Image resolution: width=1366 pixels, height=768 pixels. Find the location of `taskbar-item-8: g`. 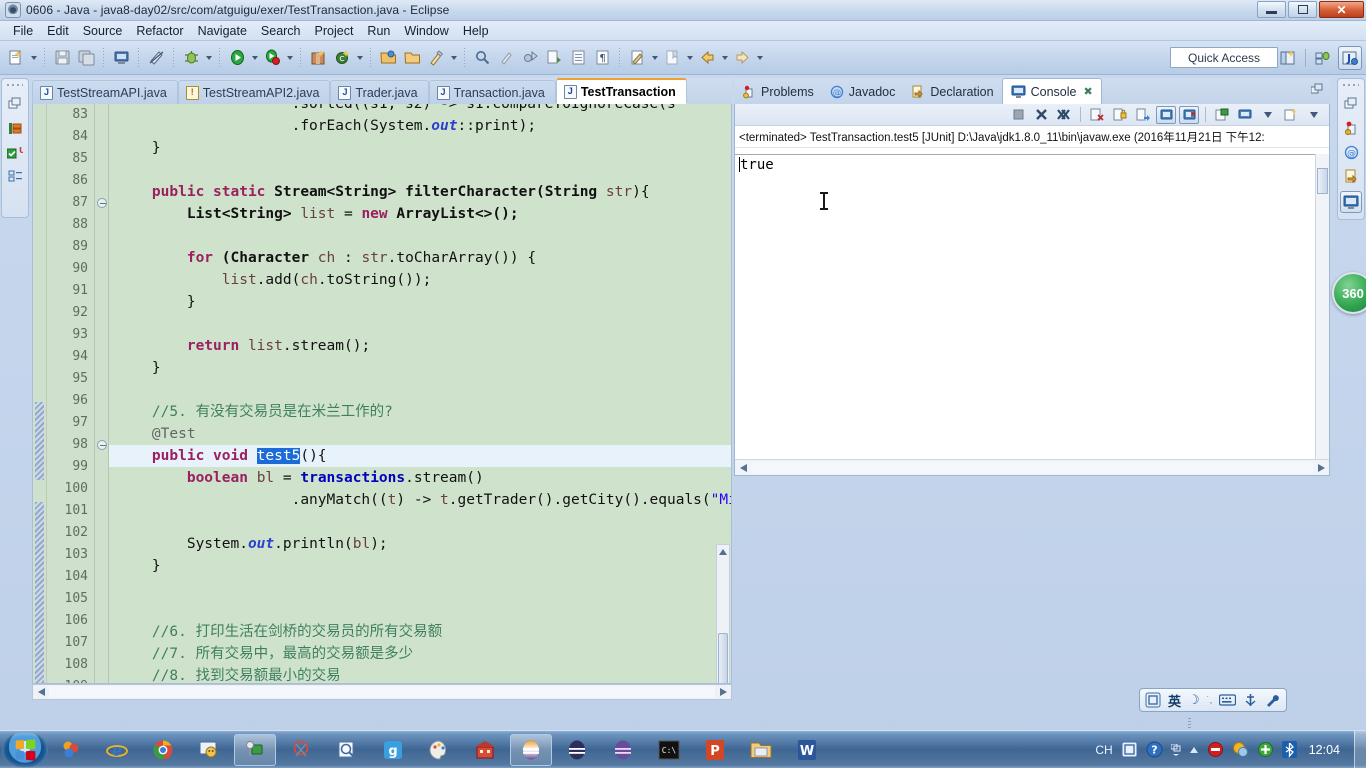

taskbar-item-8: g is located at coordinates (393, 750).